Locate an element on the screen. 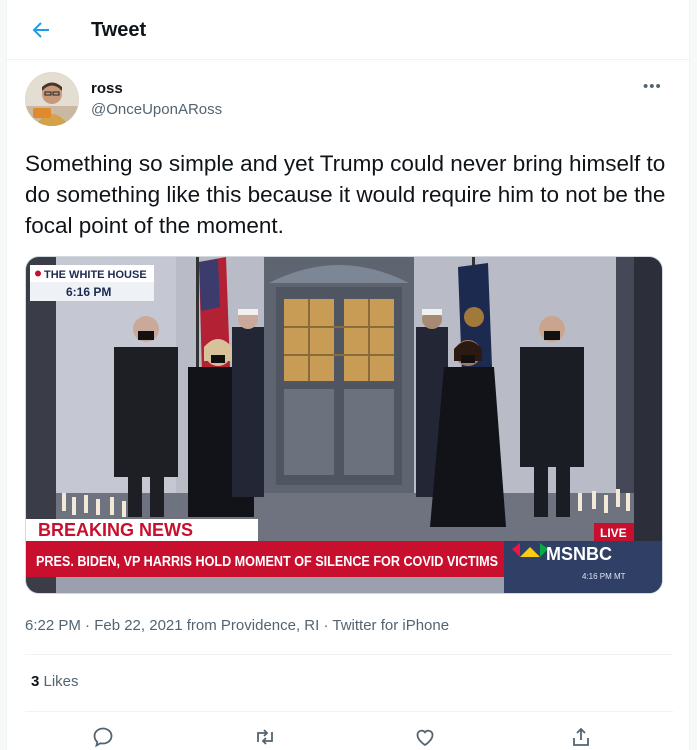 The width and height of the screenshot is (697, 750). likes-label: Likes is located at coordinates (59, 681).